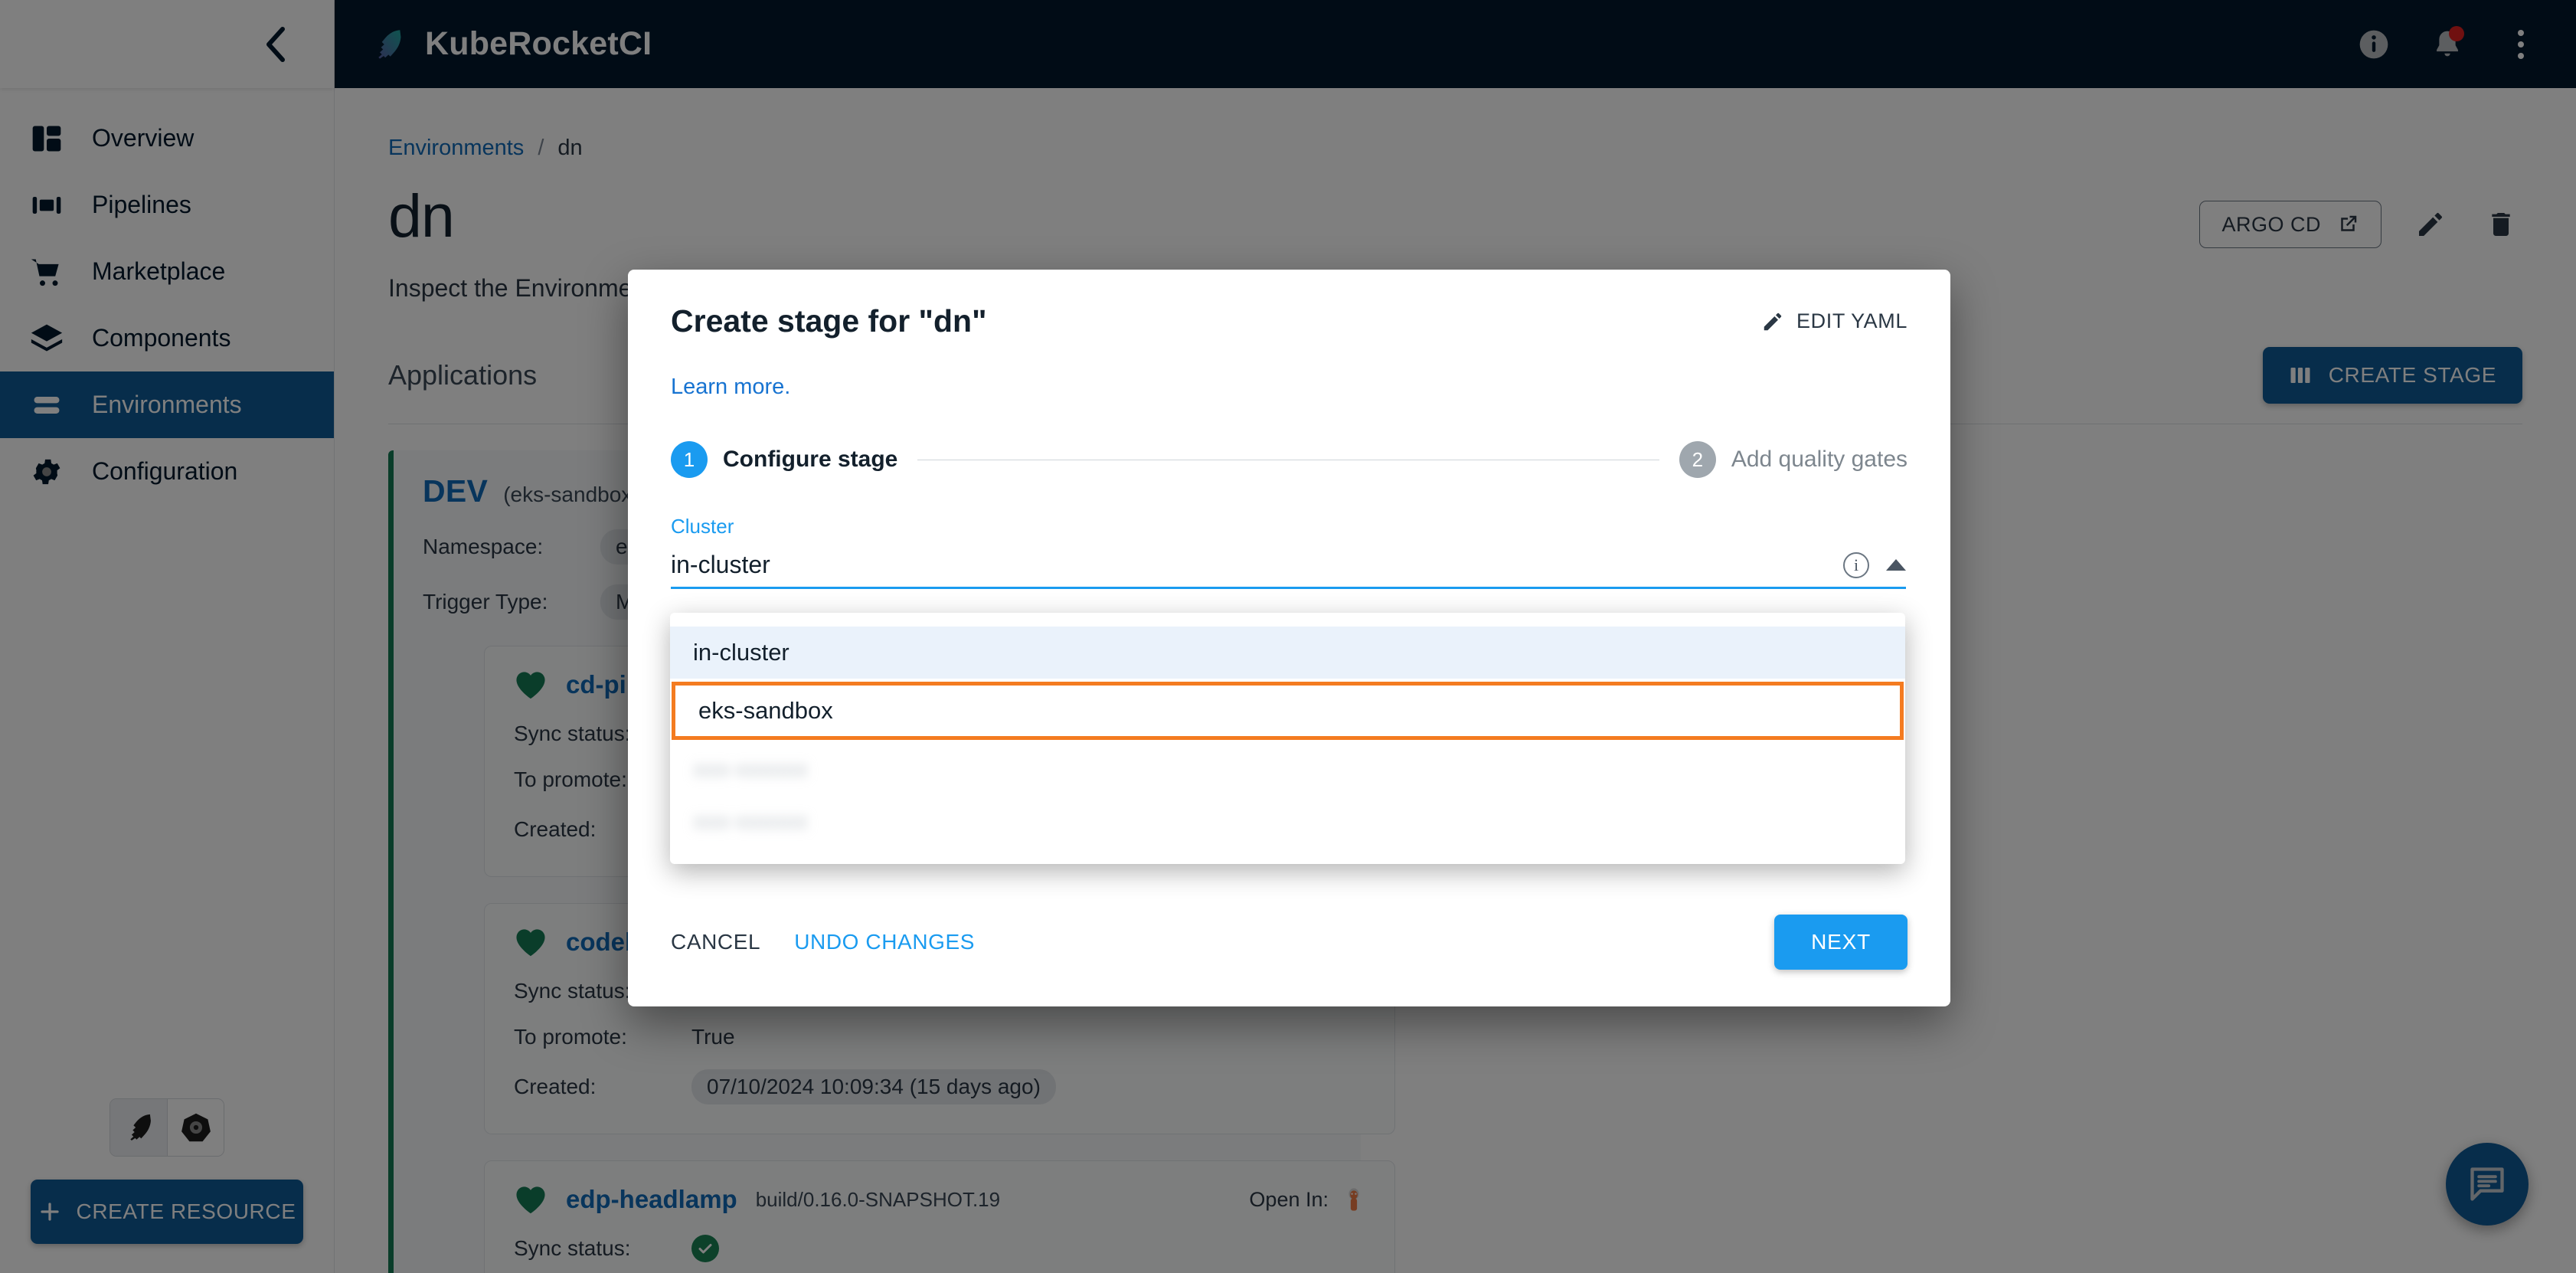 The height and width of the screenshot is (1273, 2576). What do you see at coordinates (1896, 565) in the screenshot?
I see `caret-up-icon` at bounding box center [1896, 565].